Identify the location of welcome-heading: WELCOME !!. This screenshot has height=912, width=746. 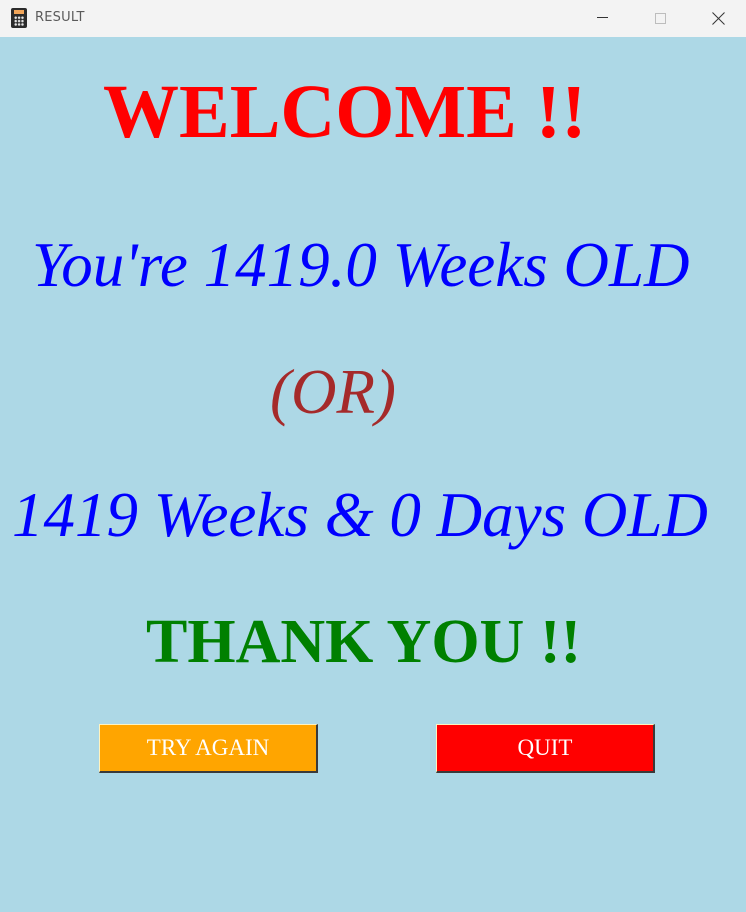
(345, 112).